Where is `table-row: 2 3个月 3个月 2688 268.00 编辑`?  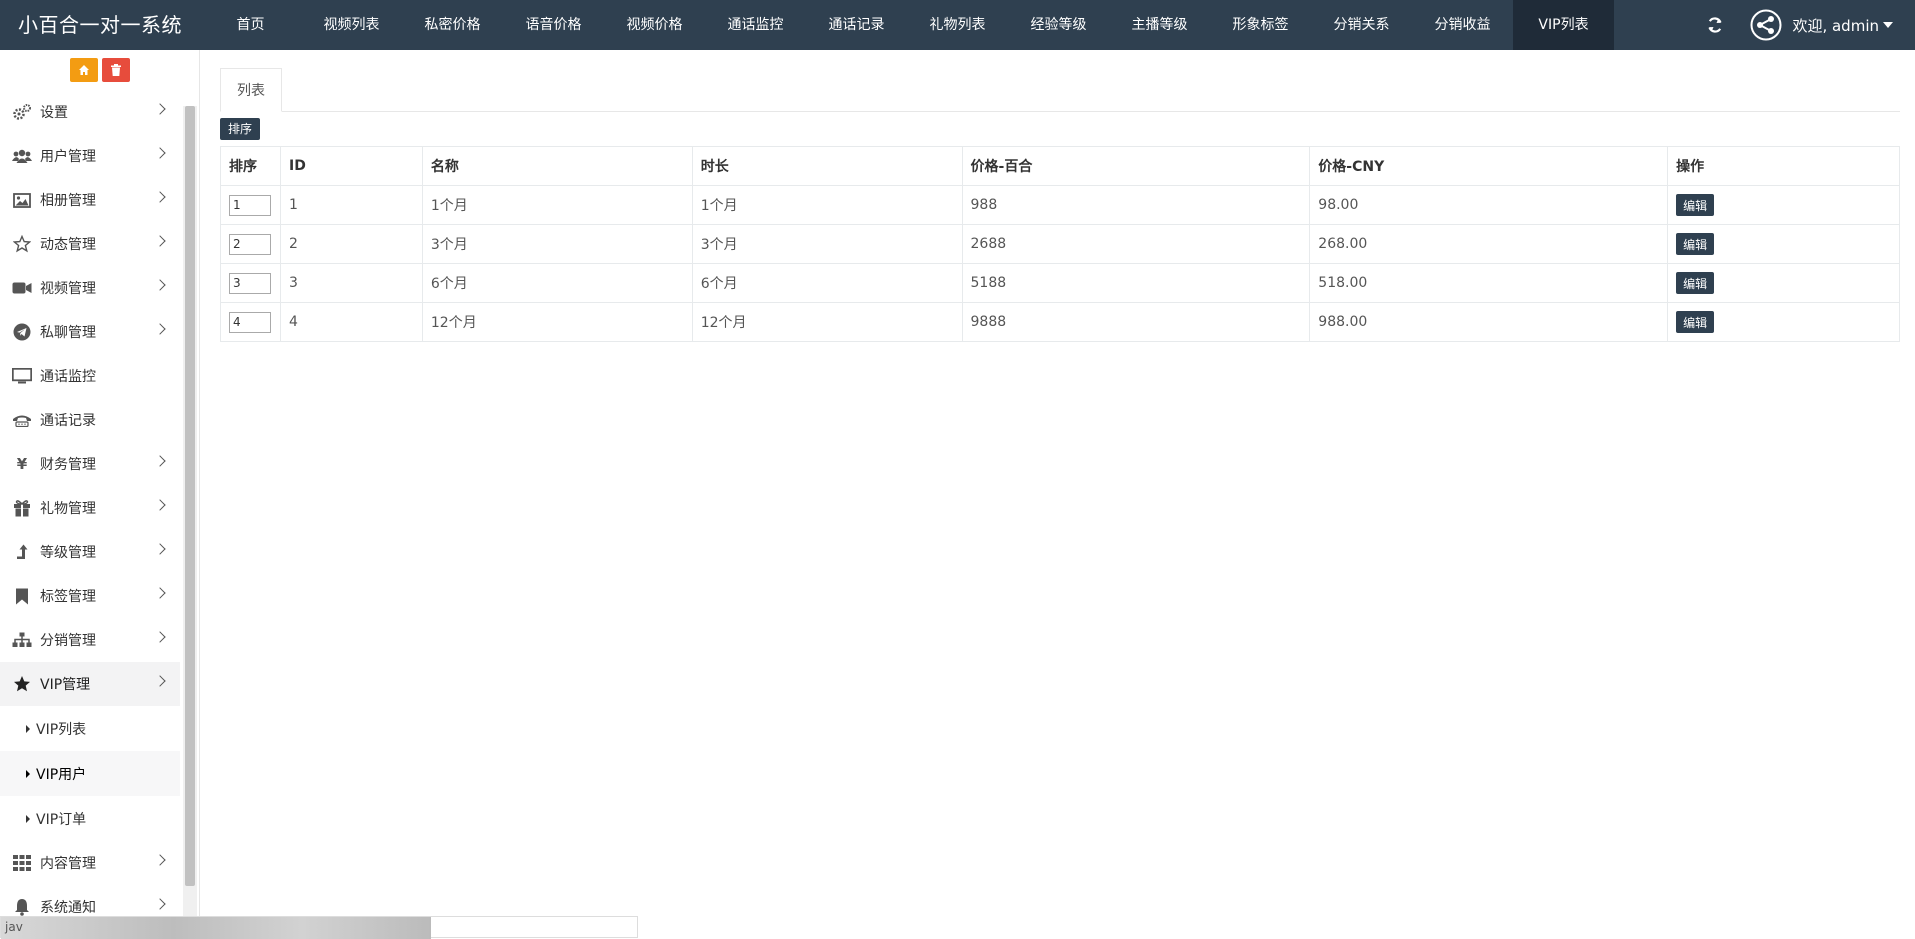 table-row: 2 3个月 3个月 2688 268.00 编辑 is located at coordinates (1060, 244).